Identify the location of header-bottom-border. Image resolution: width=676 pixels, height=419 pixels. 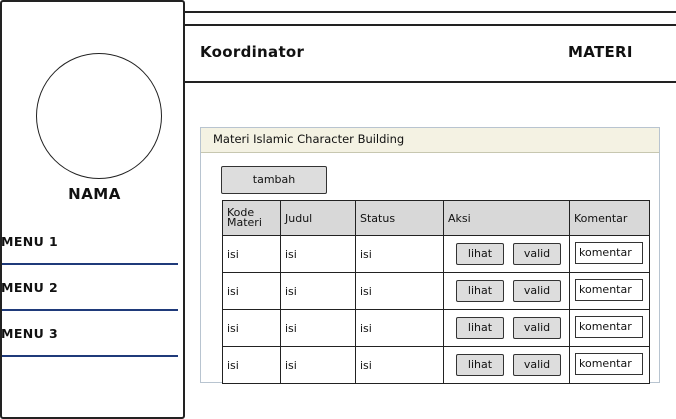
(430, 82).